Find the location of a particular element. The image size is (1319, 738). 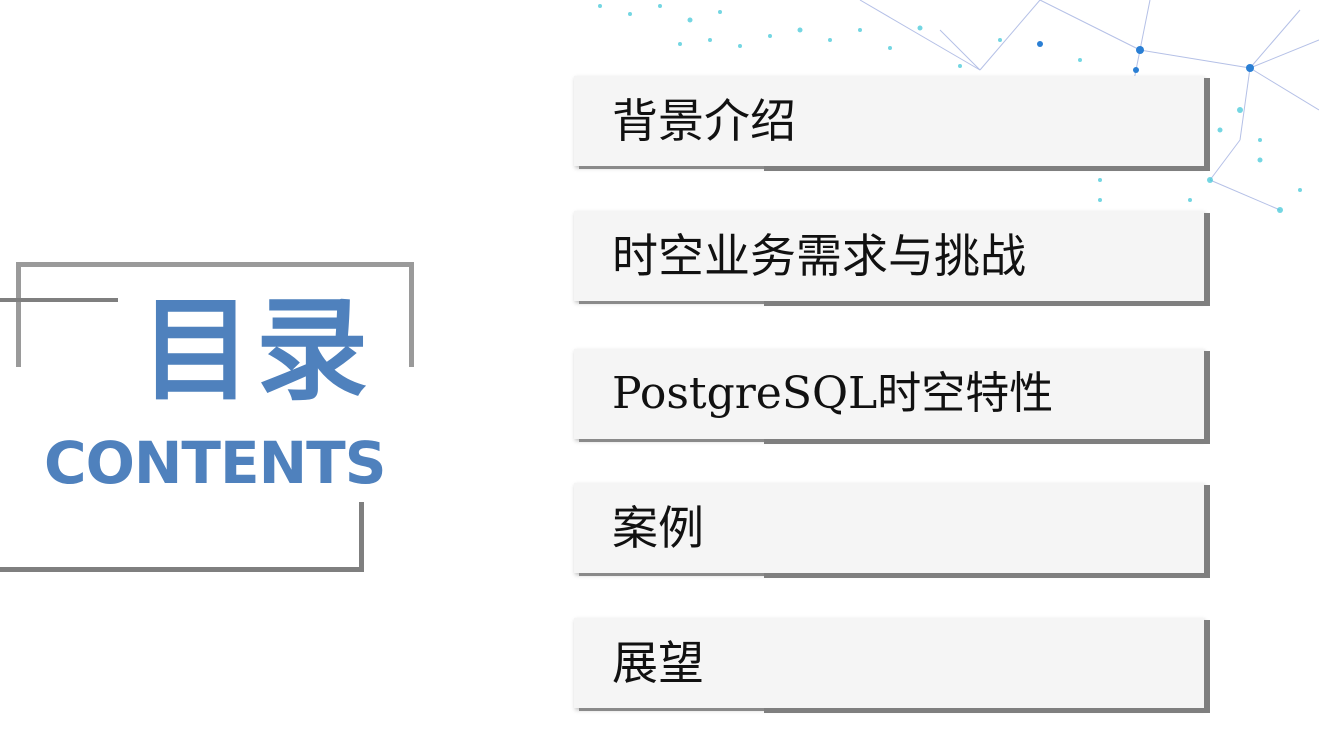

menu-item-label: 案例 is located at coordinates (658, 528).